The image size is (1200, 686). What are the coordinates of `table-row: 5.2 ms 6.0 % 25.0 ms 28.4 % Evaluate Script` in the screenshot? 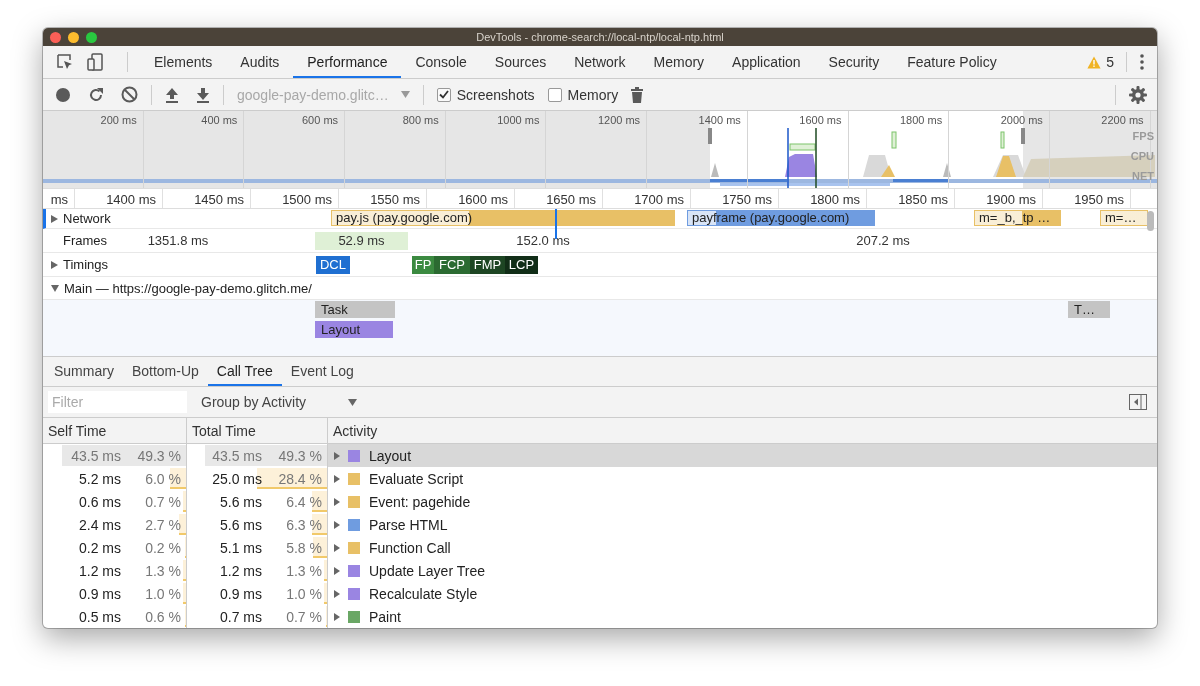 It's located at (600, 478).